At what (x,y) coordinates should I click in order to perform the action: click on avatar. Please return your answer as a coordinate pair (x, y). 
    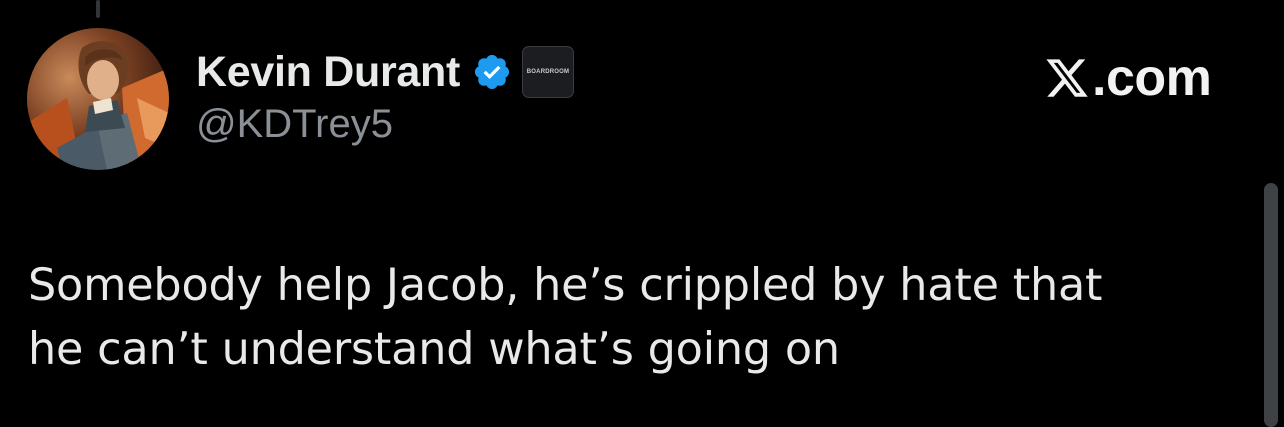
    Looking at the image, I should click on (98, 99).